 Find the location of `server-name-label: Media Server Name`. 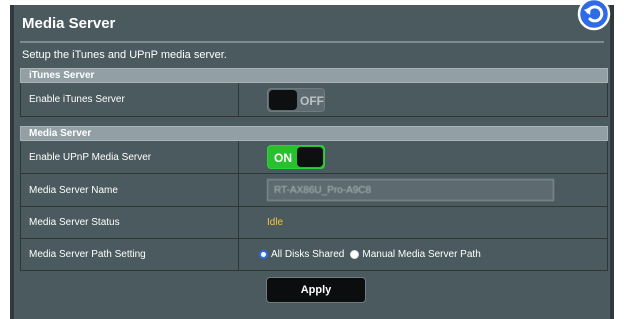

server-name-label: Media Server Name is located at coordinates (130, 190).